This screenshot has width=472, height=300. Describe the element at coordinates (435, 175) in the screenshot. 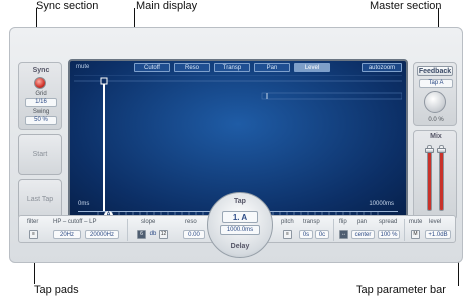

I see `mix-section: Mix` at that location.